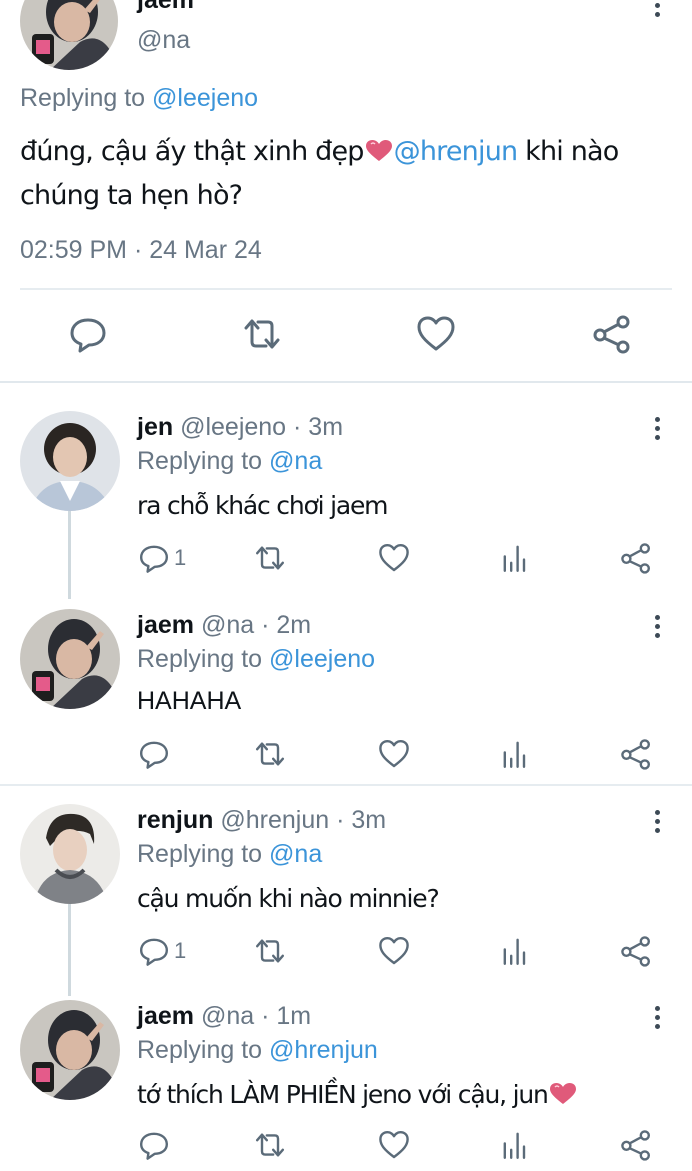 This screenshot has width=692, height=1171. Describe the element at coordinates (346, 289) in the screenshot. I see `divider` at that location.